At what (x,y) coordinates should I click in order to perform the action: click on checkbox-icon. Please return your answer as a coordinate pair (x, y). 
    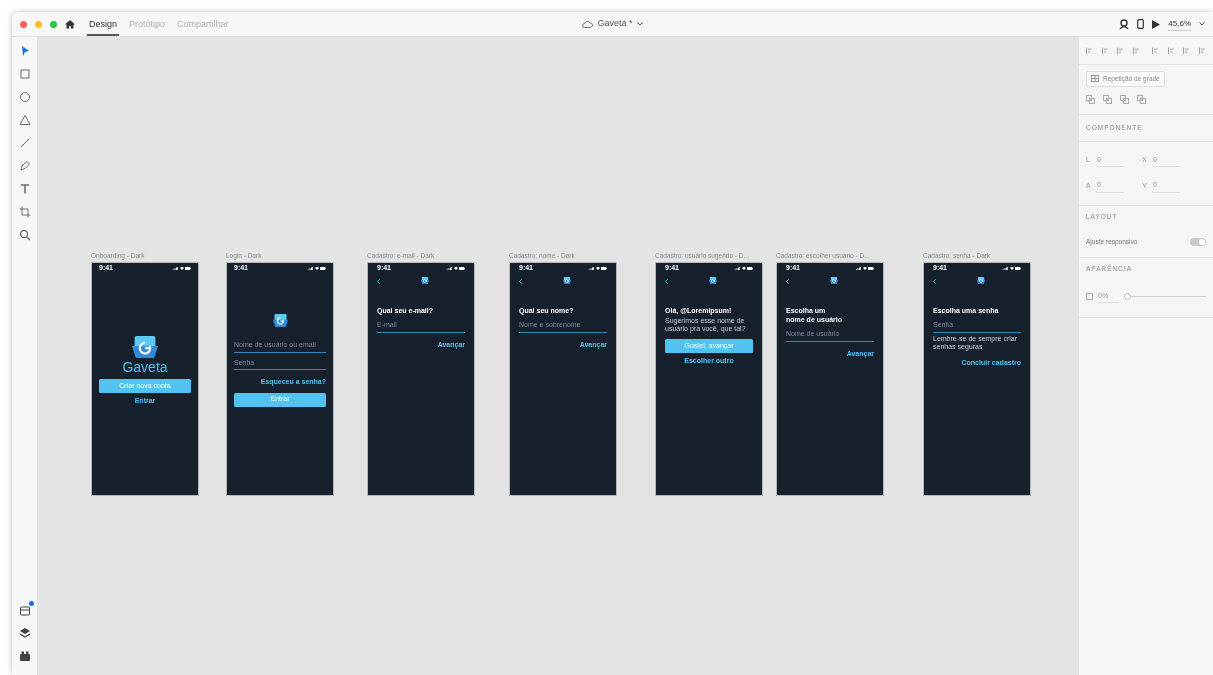
    Looking at the image, I should click on (1089, 296).